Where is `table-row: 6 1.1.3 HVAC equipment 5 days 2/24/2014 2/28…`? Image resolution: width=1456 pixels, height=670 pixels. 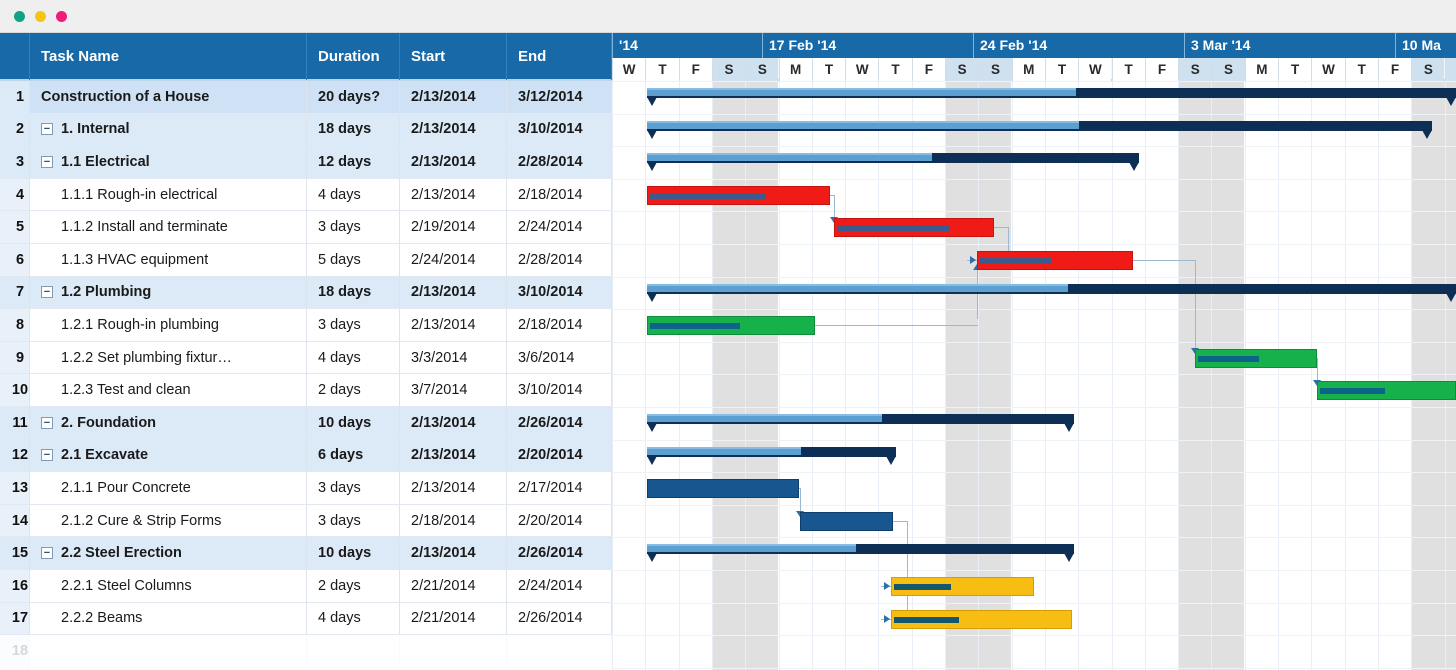 table-row: 6 1.1.3 HVAC equipment 5 days 2/24/2014 2/28… is located at coordinates (306, 260).